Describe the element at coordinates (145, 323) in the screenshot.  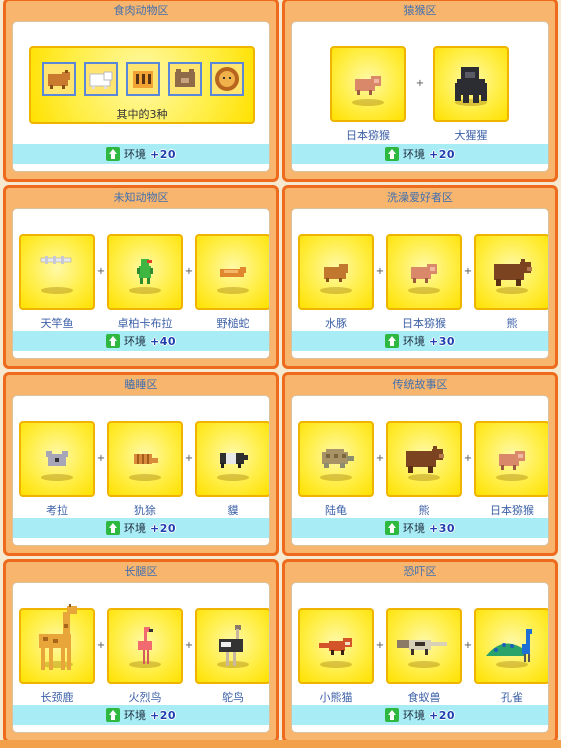
I see `animal-name: 卓柏卡布拉` at that location.